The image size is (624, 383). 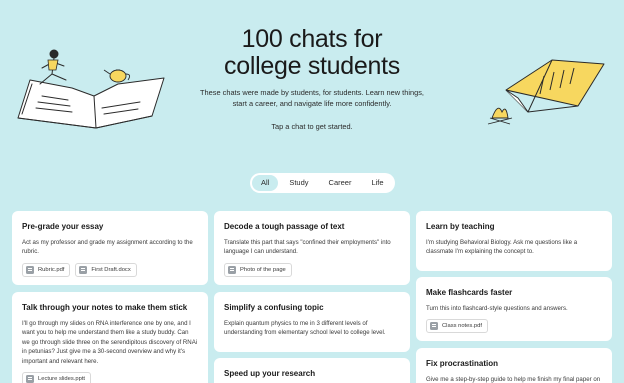 What do you see at coordinates (469, 292) in the screenshot?
I see `card-title: Make flashcards faster` at bounding box center [469, 292].